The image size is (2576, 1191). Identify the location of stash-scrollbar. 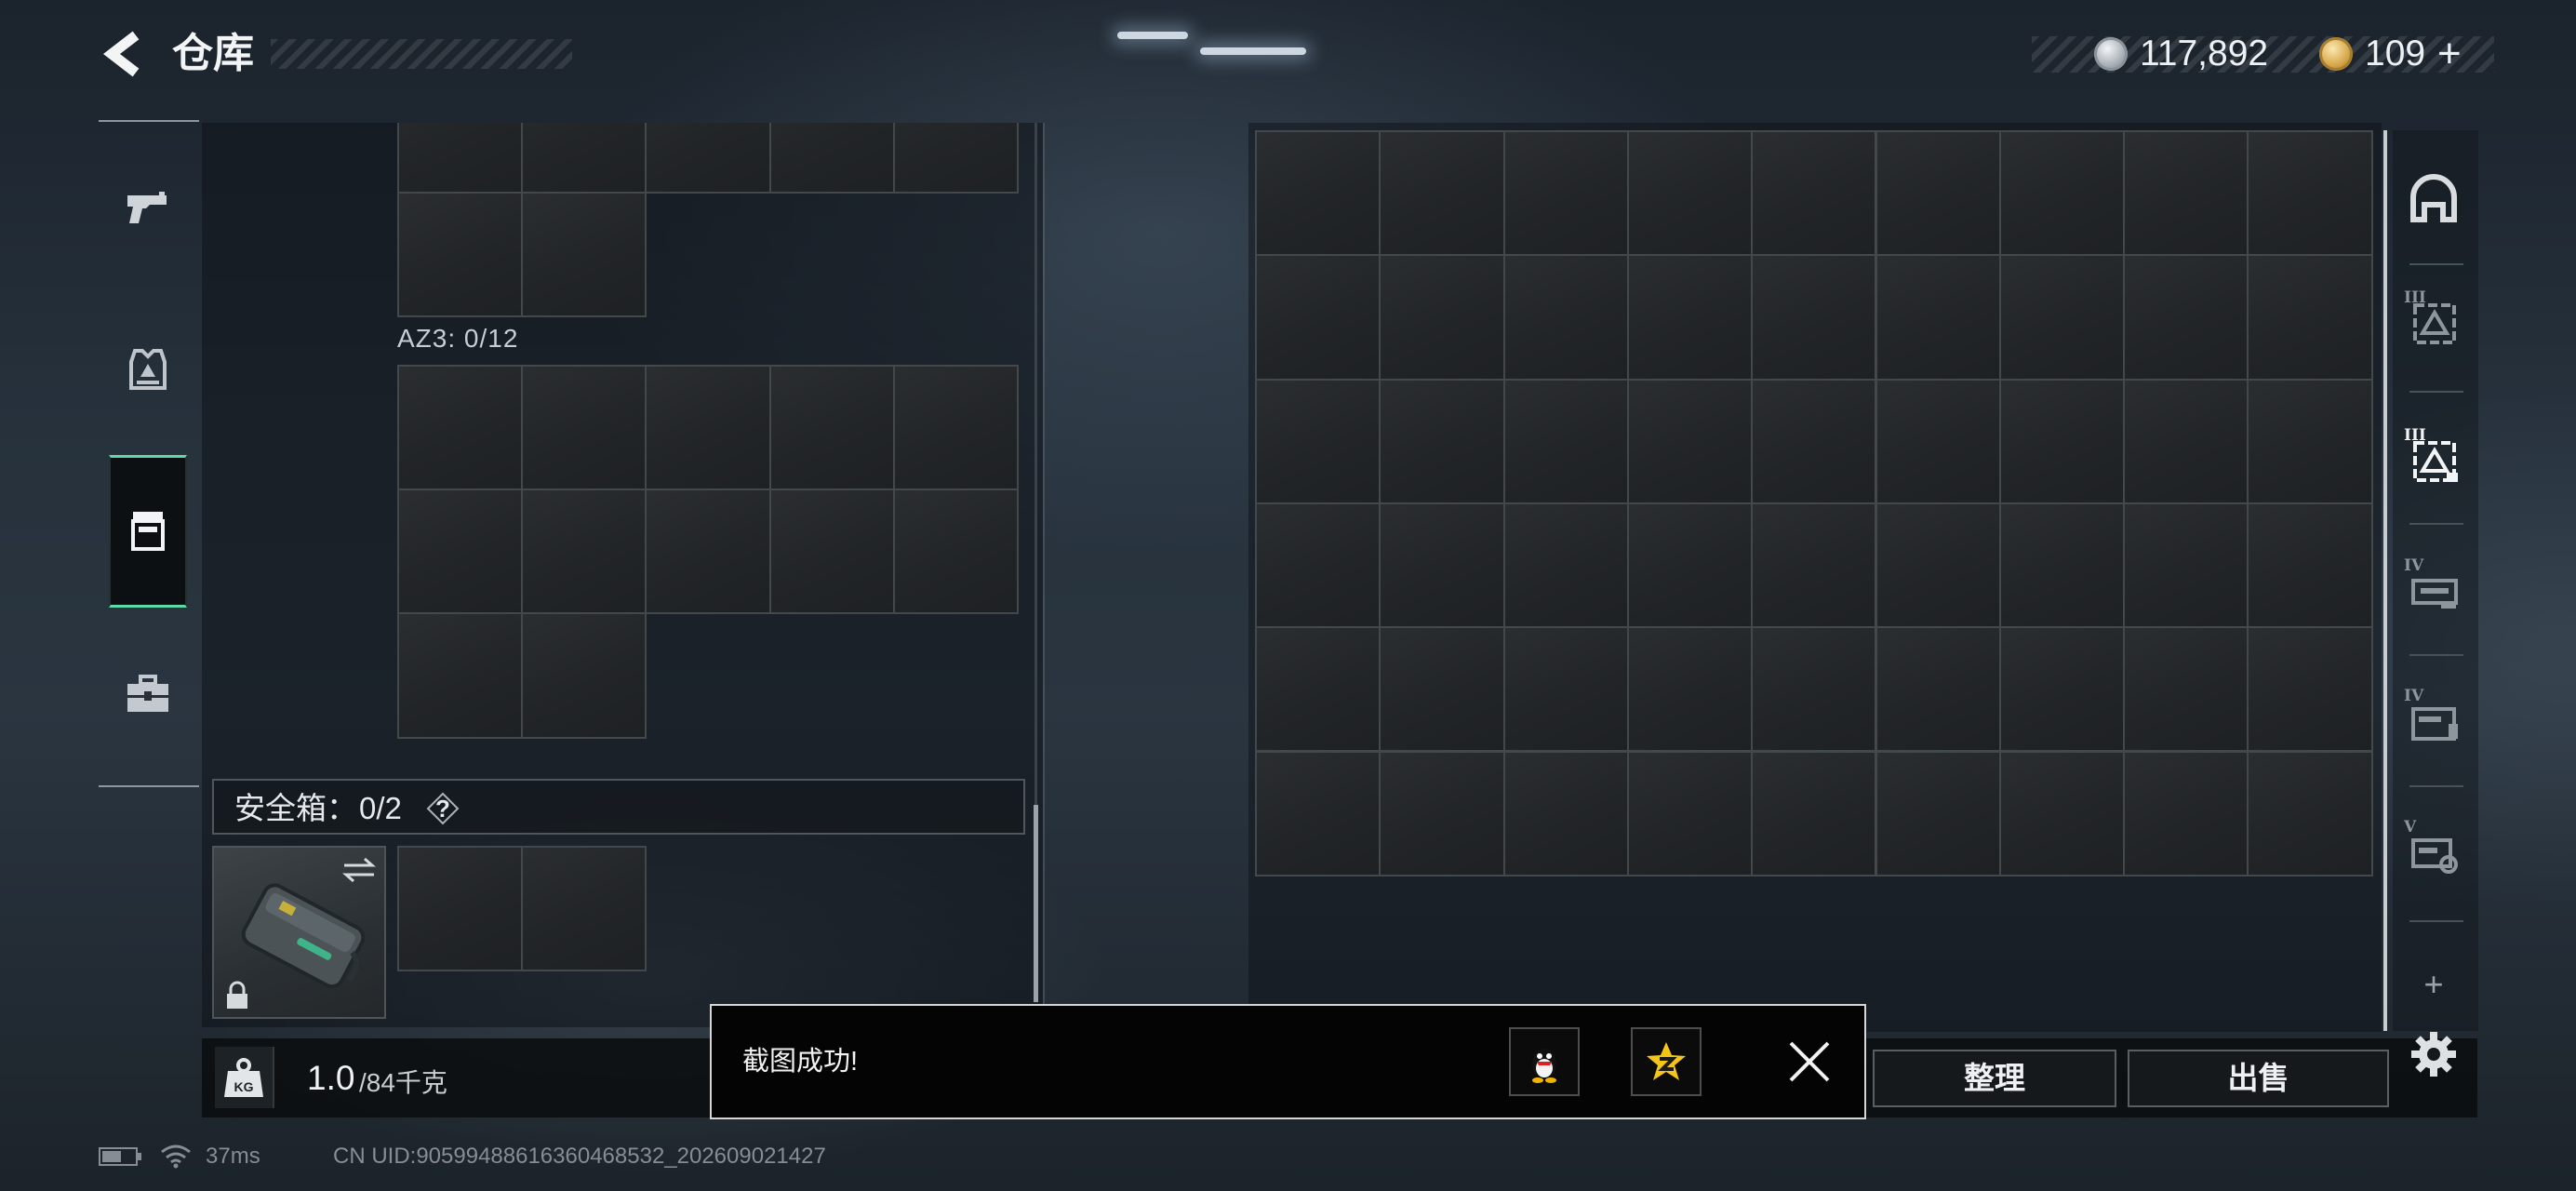
(2385, 580).